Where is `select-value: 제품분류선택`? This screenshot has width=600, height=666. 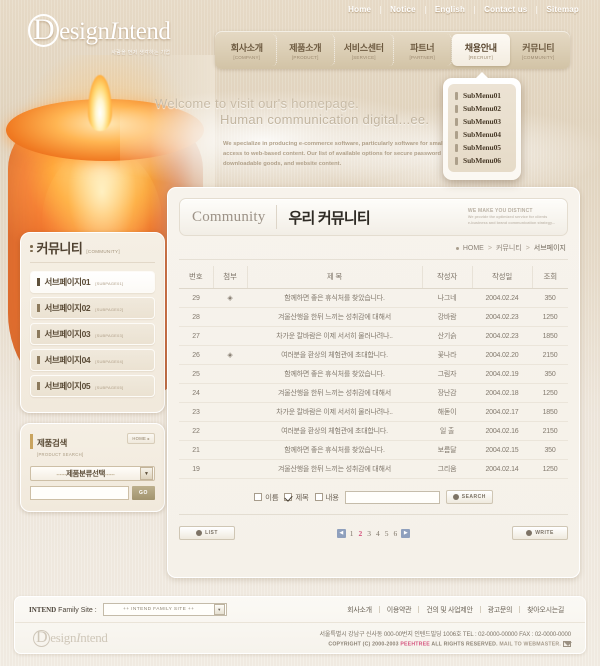
select-value: 제품분류선택 is located at coordinates (85, 473).